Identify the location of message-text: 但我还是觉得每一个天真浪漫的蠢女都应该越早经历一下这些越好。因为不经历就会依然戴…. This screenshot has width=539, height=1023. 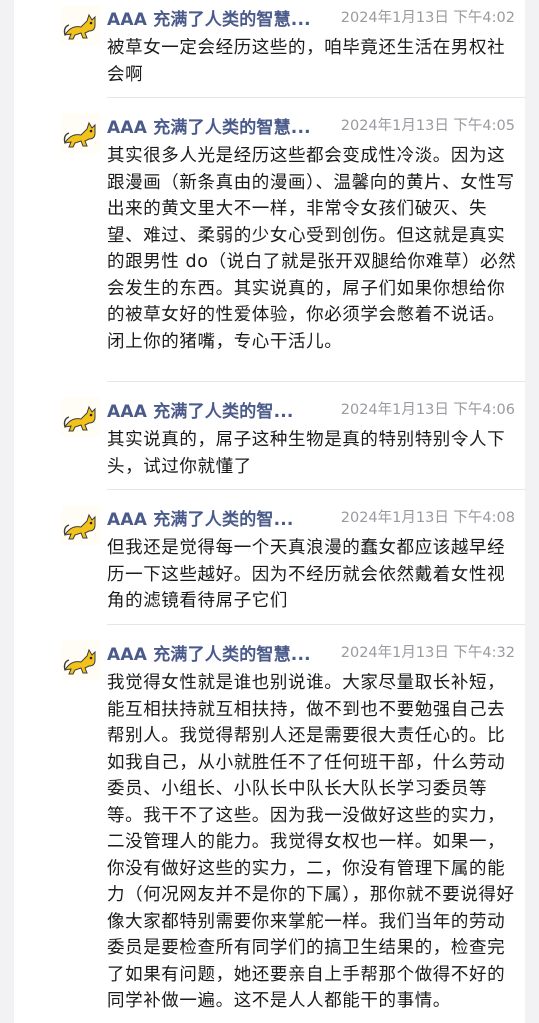
(306, 574).